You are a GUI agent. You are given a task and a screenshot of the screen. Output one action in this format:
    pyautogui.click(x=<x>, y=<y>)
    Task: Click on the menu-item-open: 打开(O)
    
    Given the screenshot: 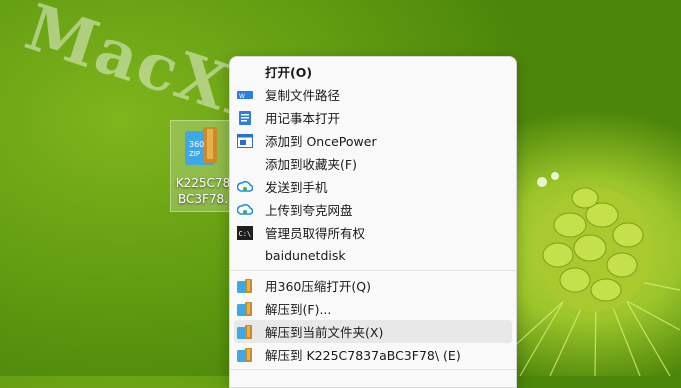 What is the action you would take?
    pyautogui.click(x=373, y=71)
    